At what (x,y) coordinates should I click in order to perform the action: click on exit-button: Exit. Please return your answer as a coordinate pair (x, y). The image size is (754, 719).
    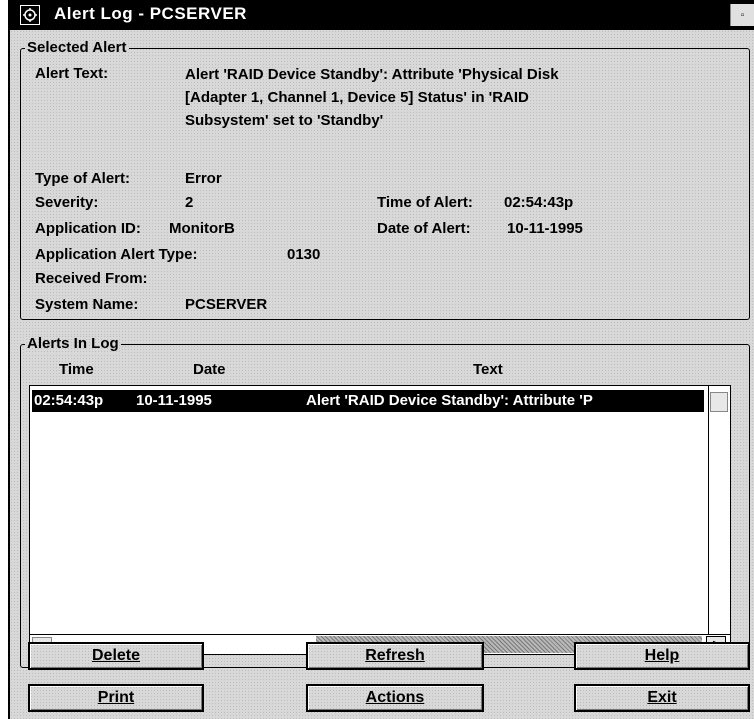
    Looking at the image, I should click on (662, 698).